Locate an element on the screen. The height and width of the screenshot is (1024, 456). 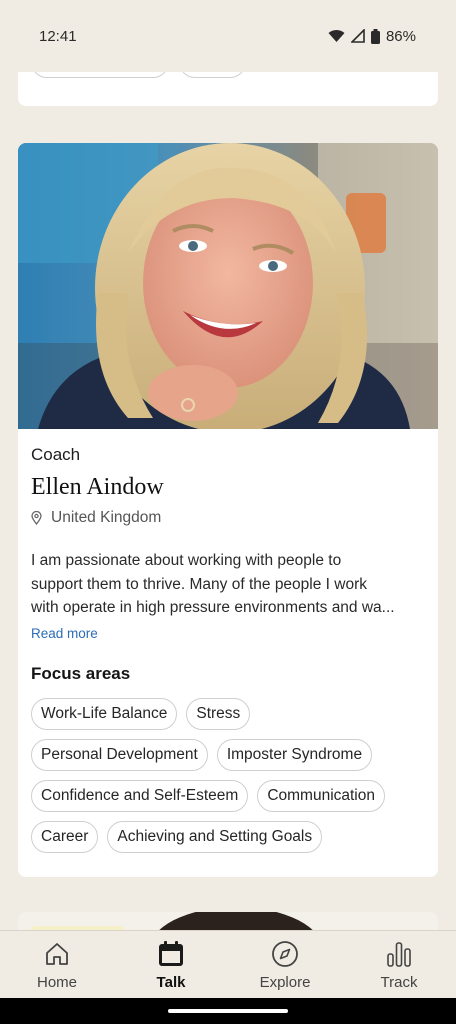
nav-track: Track is located at coordinates (399, 965).